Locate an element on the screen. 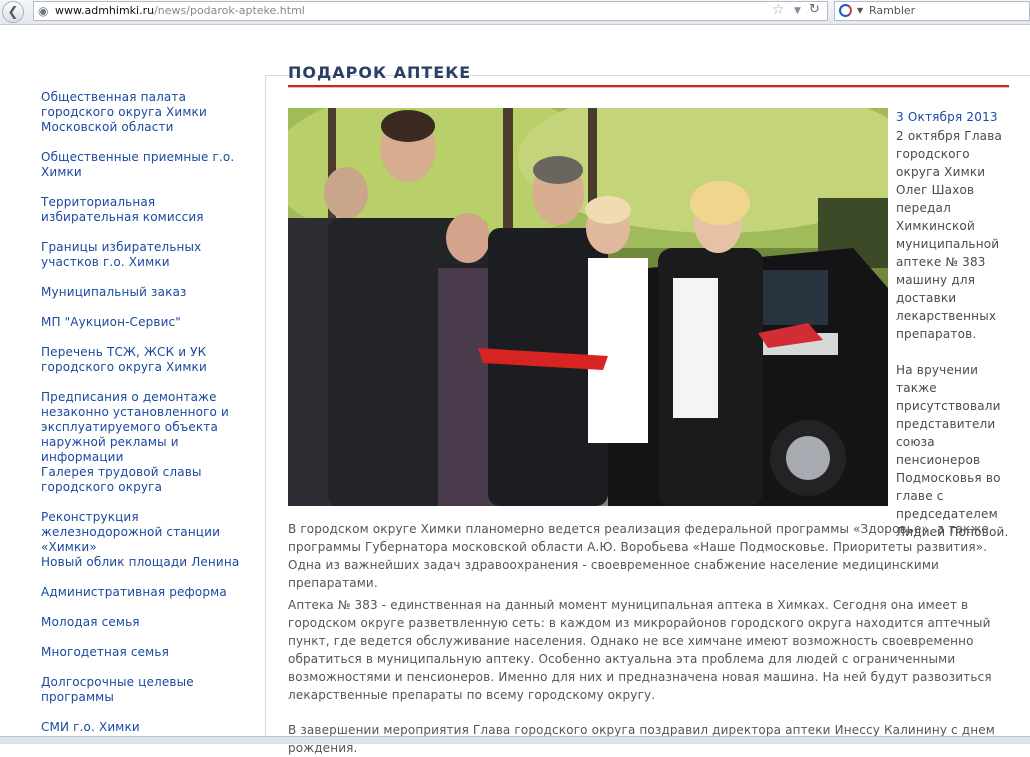 This screenshot has width=1030, height=757. url-text: www.admhimki.ru/news/podarok-apteke.html is located at coordinates (180, 11).